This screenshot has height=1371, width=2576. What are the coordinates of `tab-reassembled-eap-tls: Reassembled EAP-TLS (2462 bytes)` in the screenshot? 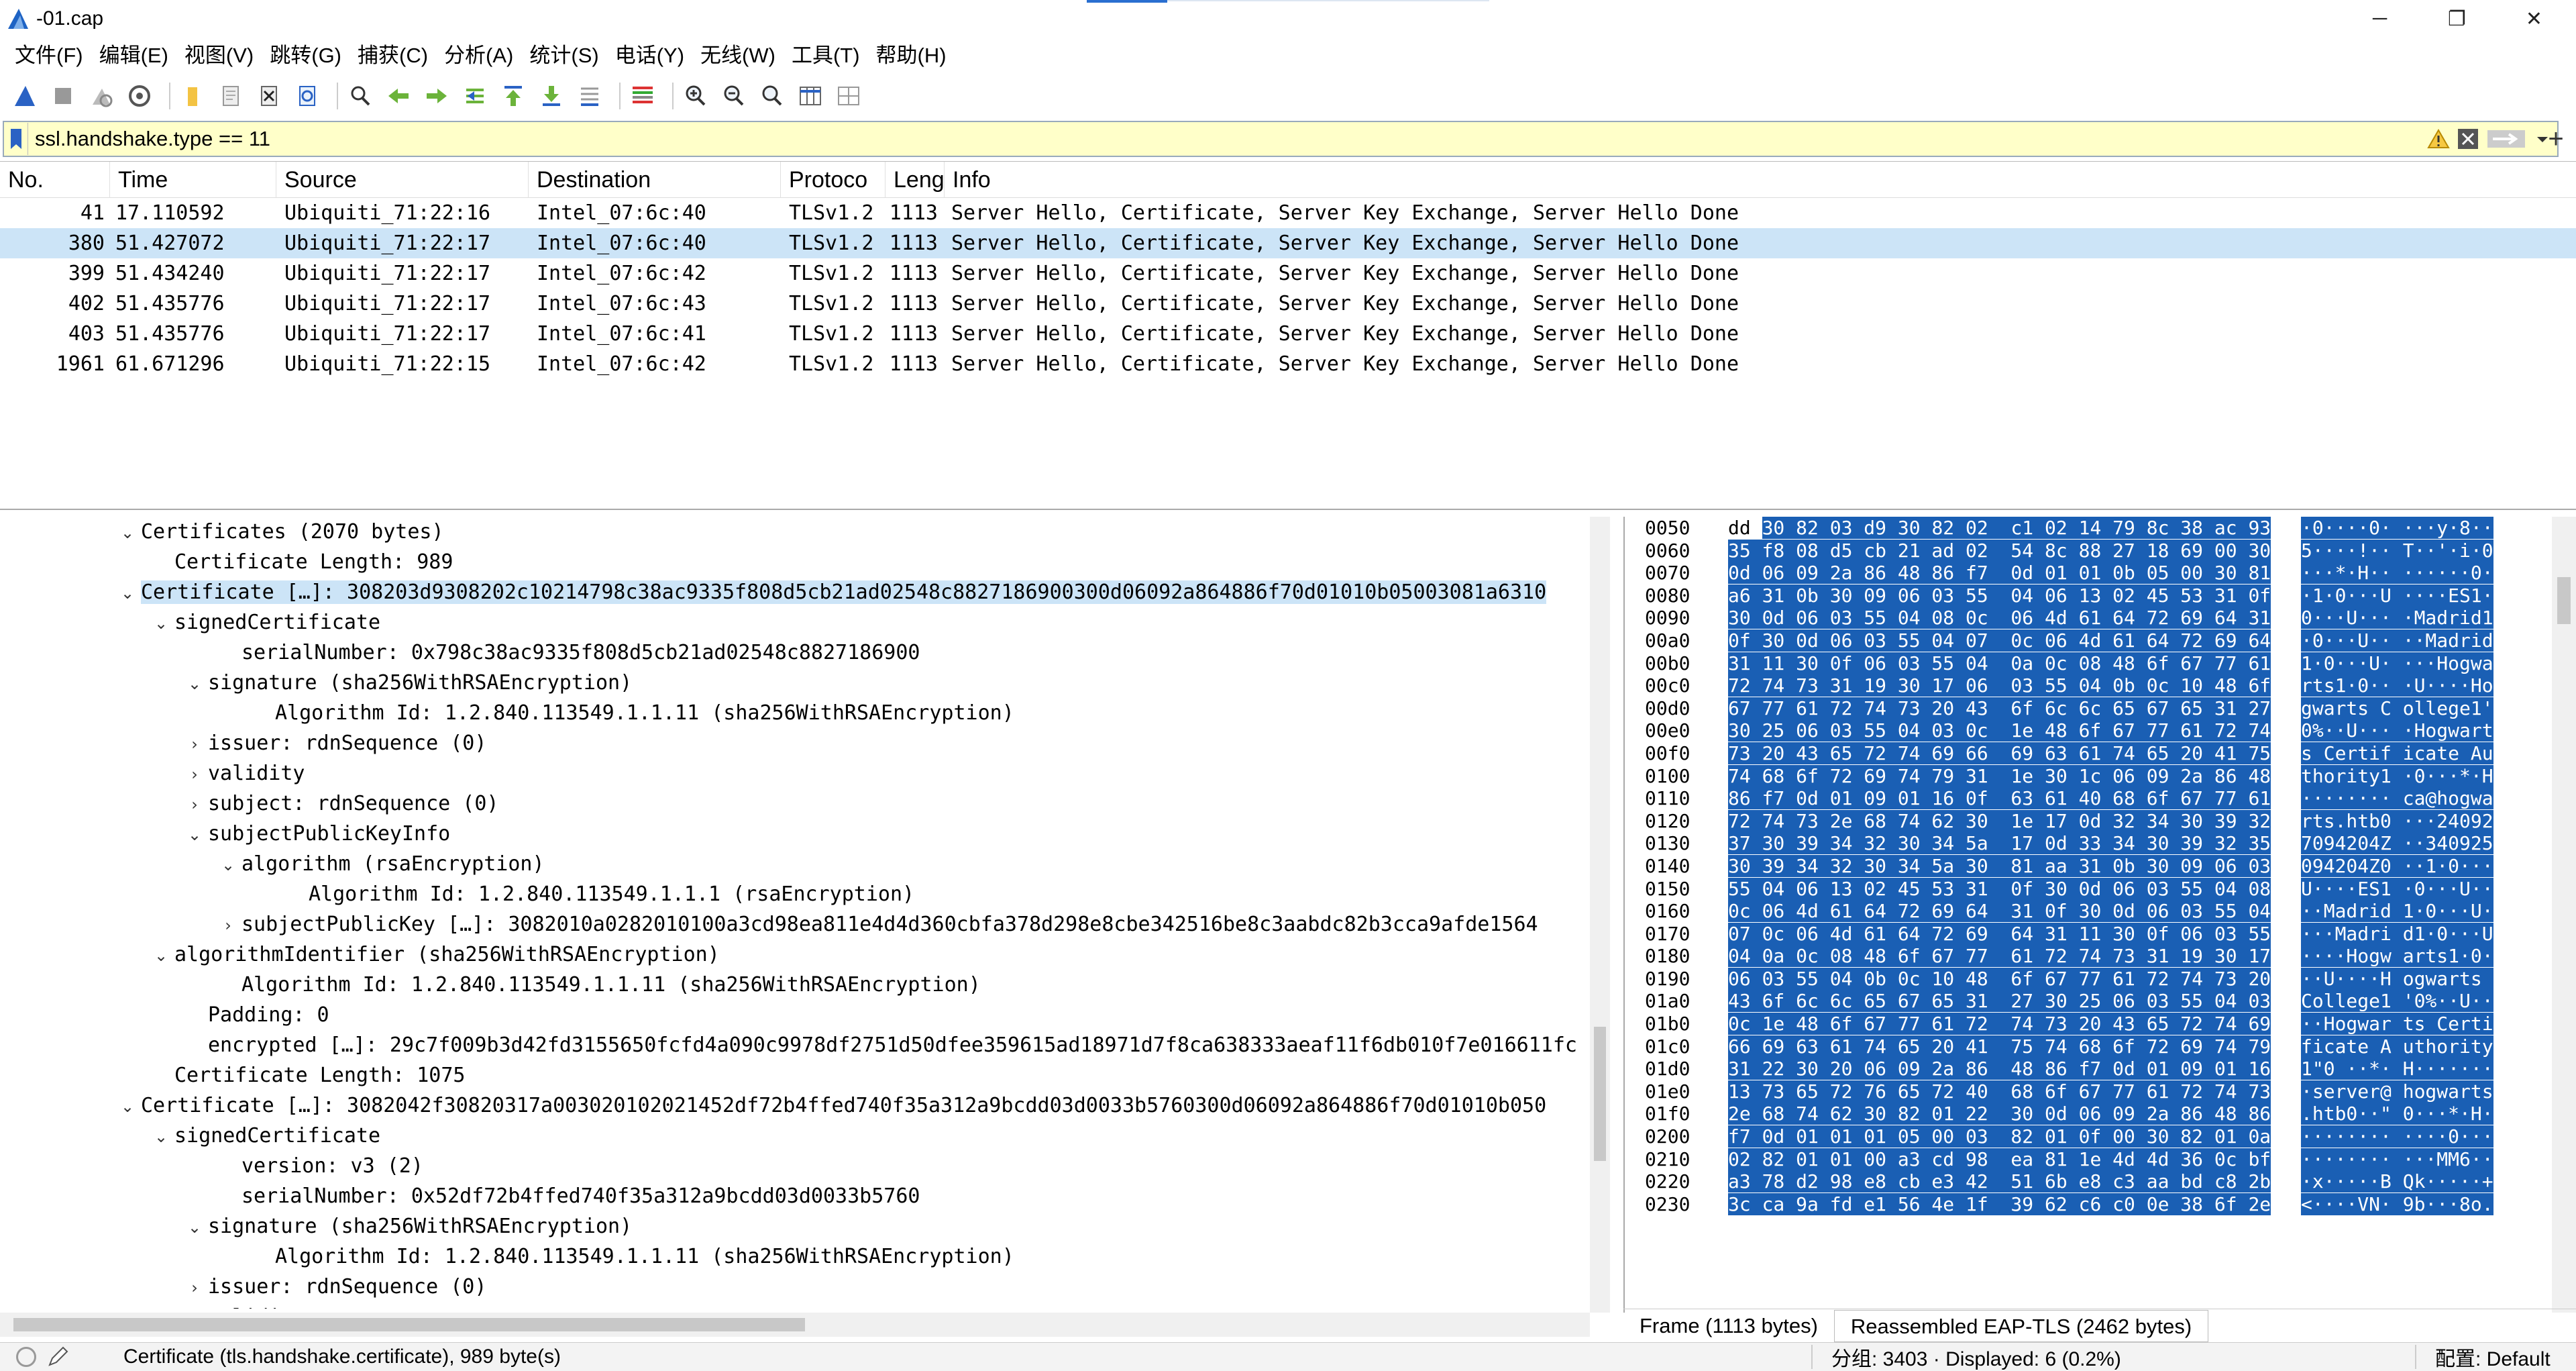 It's located at (2021, 1325).